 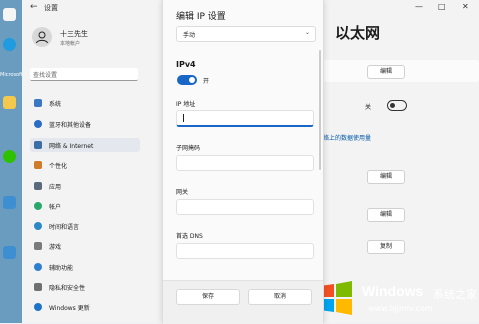 I want to click on apps-icon, so click(x=38, y=186).